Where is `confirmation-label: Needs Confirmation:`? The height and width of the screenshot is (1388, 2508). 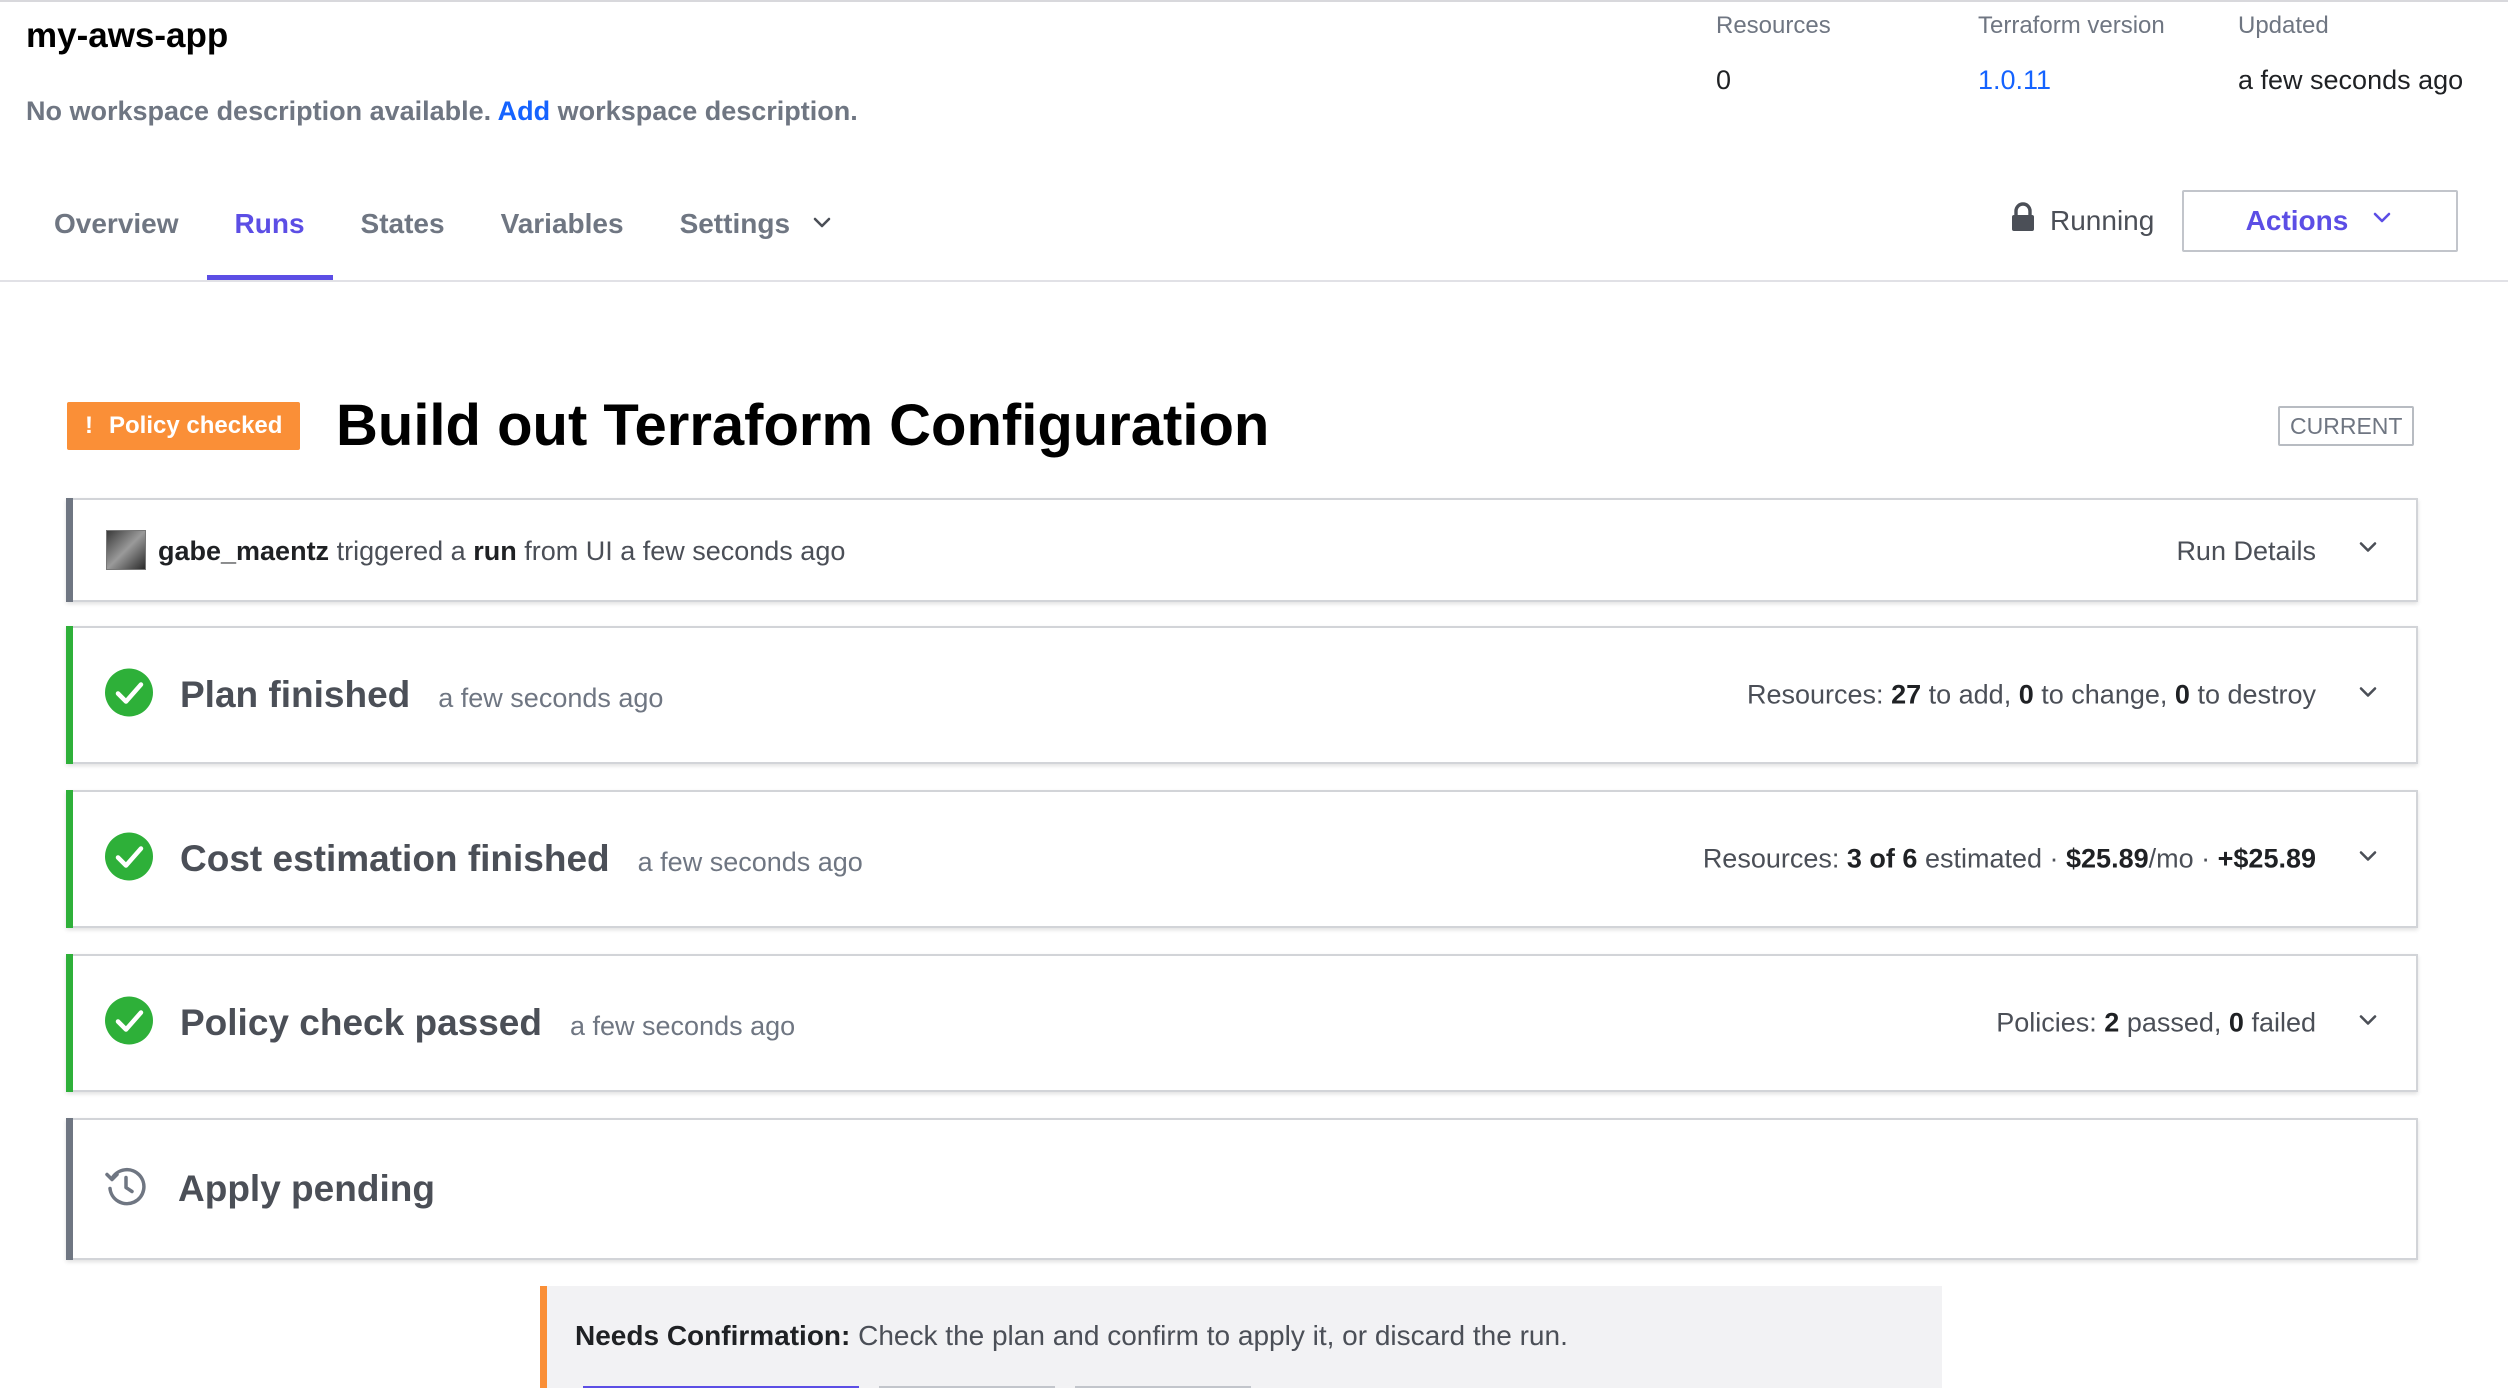
confirmation-label: Needs Confirmation: is located at coordinates (713, 1335).